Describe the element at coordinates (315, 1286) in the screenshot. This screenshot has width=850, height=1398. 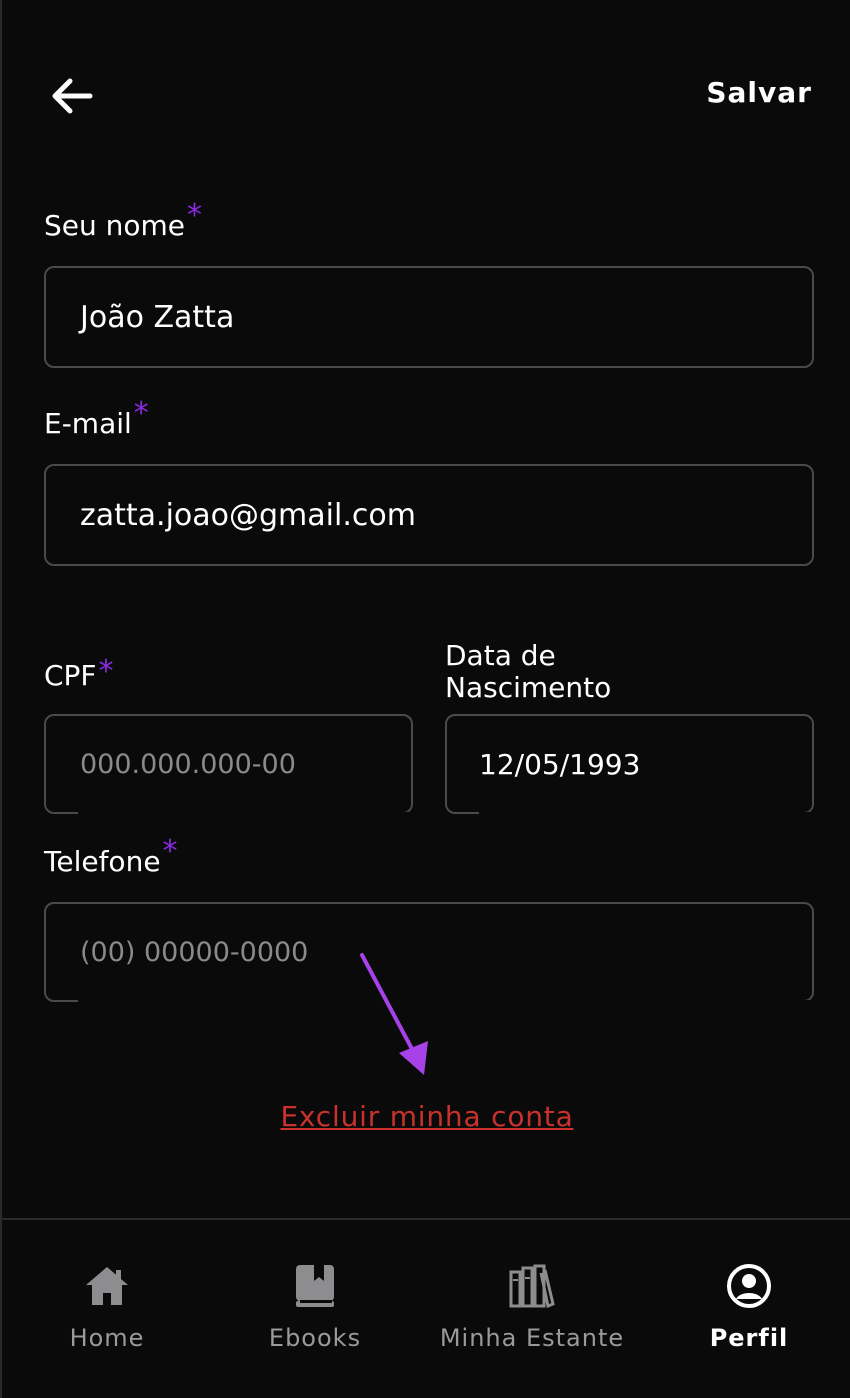
I see `book-icon` at that location.